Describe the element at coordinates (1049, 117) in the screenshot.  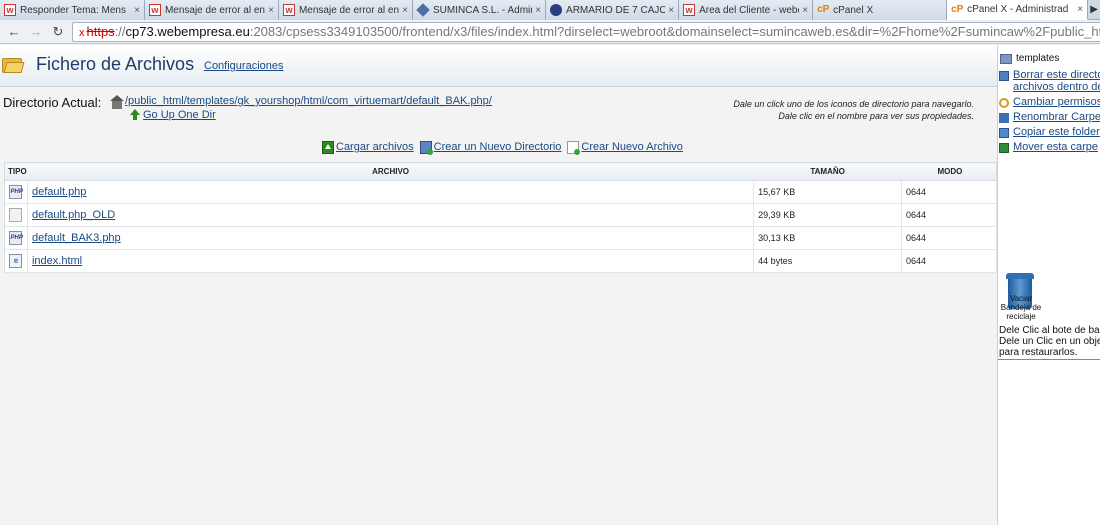
I see `rename-folder-action: Renombrar Carpet` at that location.